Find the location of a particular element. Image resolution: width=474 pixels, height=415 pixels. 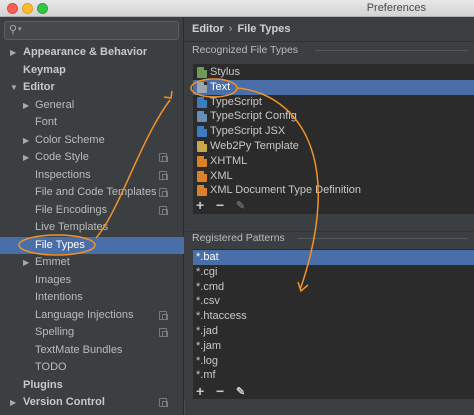

file-type-row: TypeScript JSX is located at coordinates (333, 131).